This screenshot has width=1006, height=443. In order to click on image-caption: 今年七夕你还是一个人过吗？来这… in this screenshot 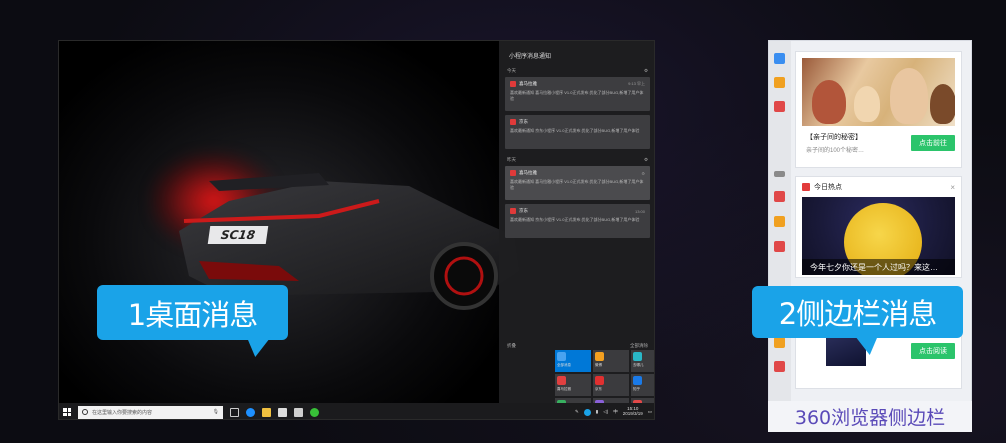, I will do `click(878, 267)`.